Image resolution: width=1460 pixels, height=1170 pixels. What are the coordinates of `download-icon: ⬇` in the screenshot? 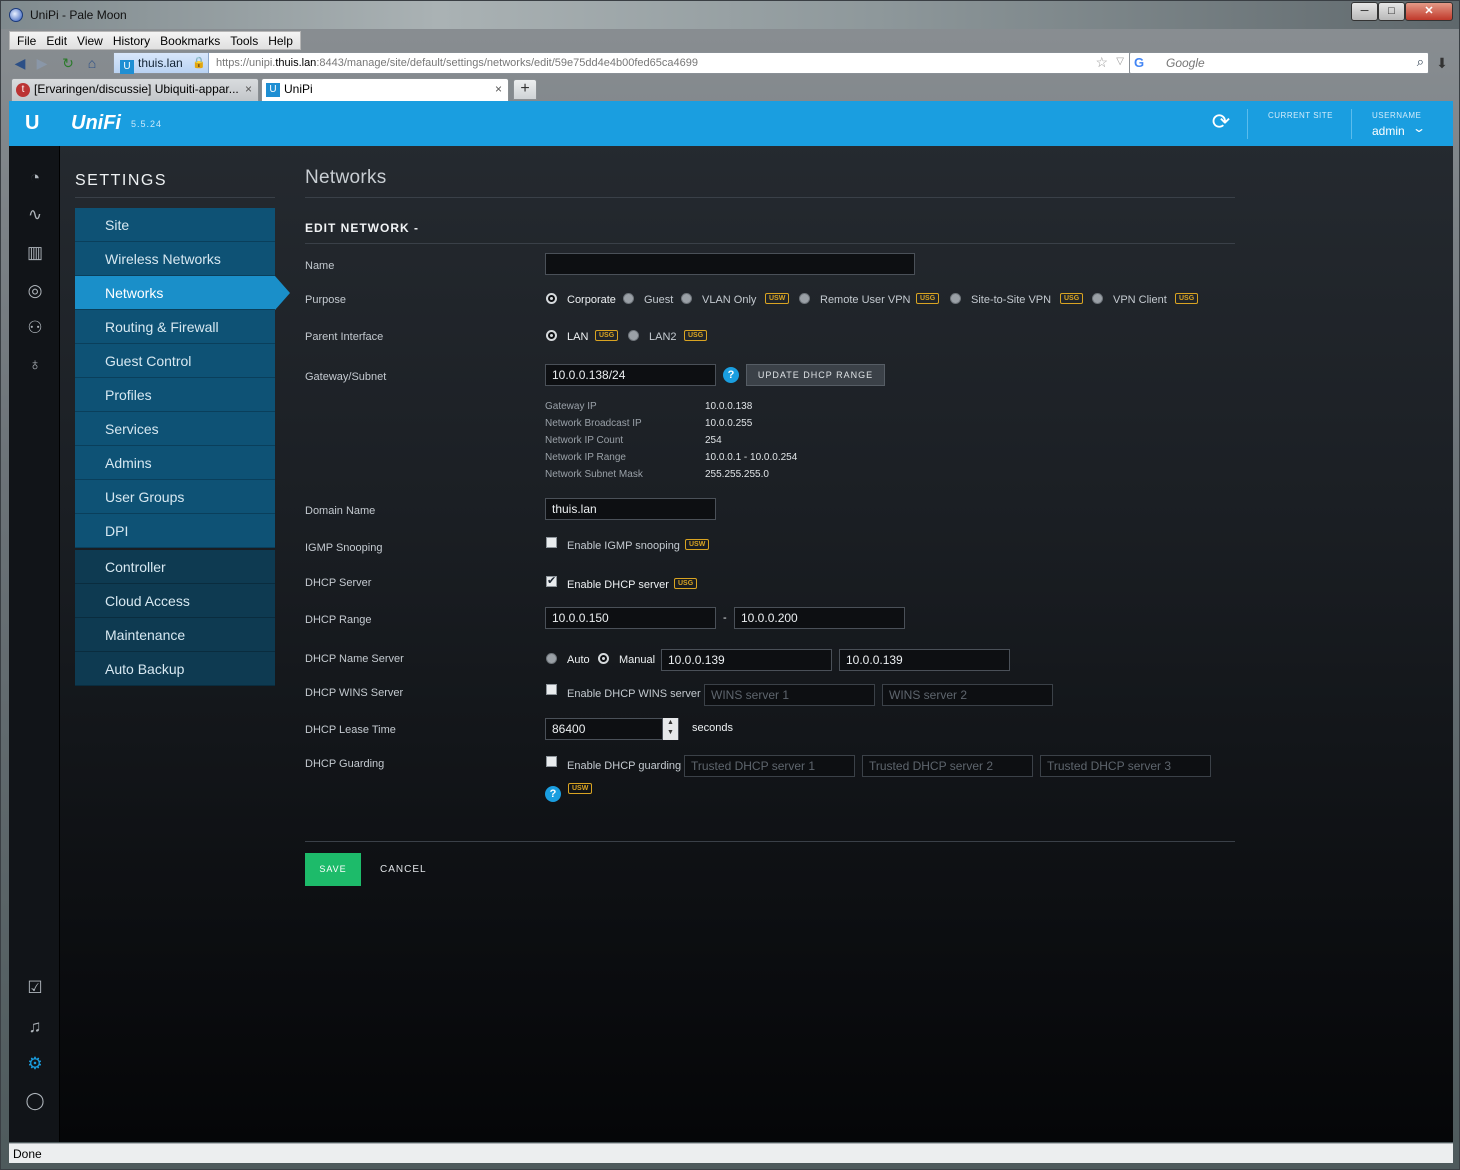 It's located at (1442, 63).